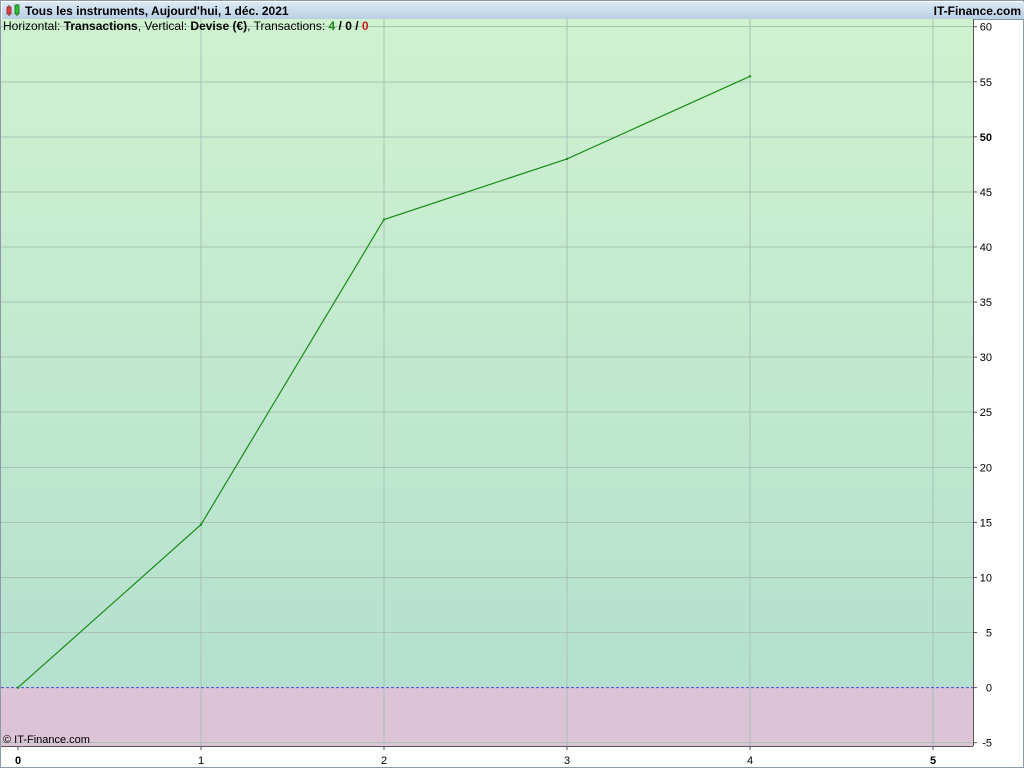  I want to click on y-tick-label: 35, so click(986, 303).